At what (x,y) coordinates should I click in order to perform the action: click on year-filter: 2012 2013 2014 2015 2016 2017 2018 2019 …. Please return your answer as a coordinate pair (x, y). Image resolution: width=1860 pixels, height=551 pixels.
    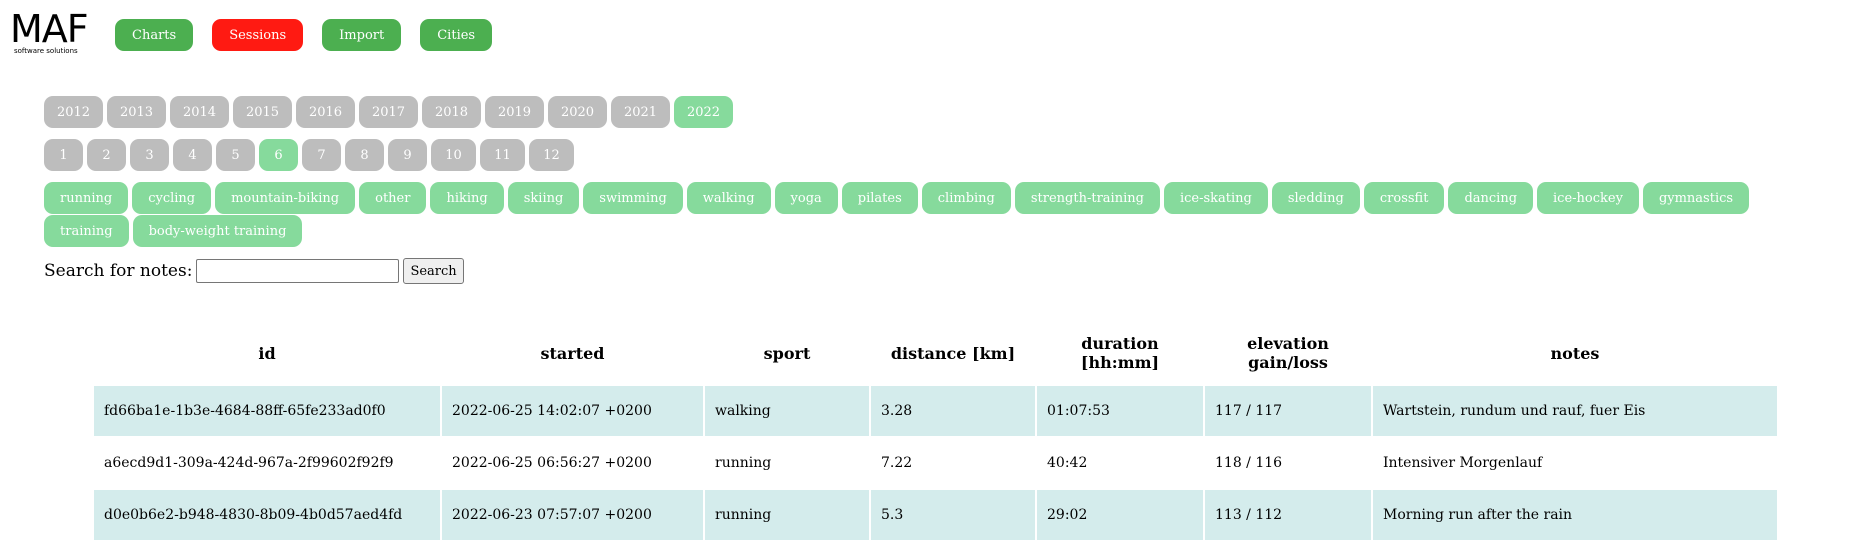
    Looking at the image, I should click on (934, 112).